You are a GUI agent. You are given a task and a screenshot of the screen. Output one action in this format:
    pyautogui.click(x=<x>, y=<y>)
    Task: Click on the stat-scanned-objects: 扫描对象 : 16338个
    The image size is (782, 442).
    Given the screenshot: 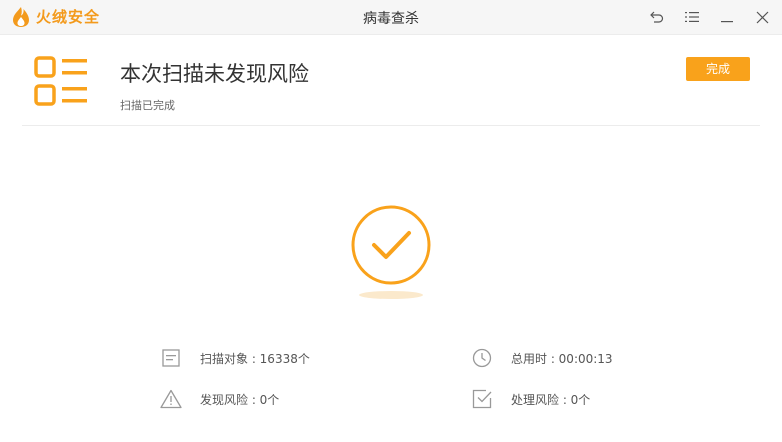 What is the action you would take?
    pyautogui.click(x=235, y=358)
    